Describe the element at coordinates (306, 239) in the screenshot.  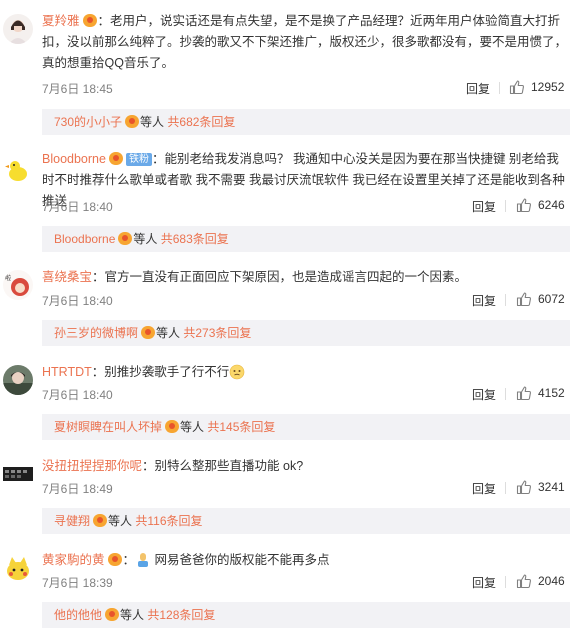
I see `sub-replies-bar: Bloodborne 等人 共683条回复` at that location.